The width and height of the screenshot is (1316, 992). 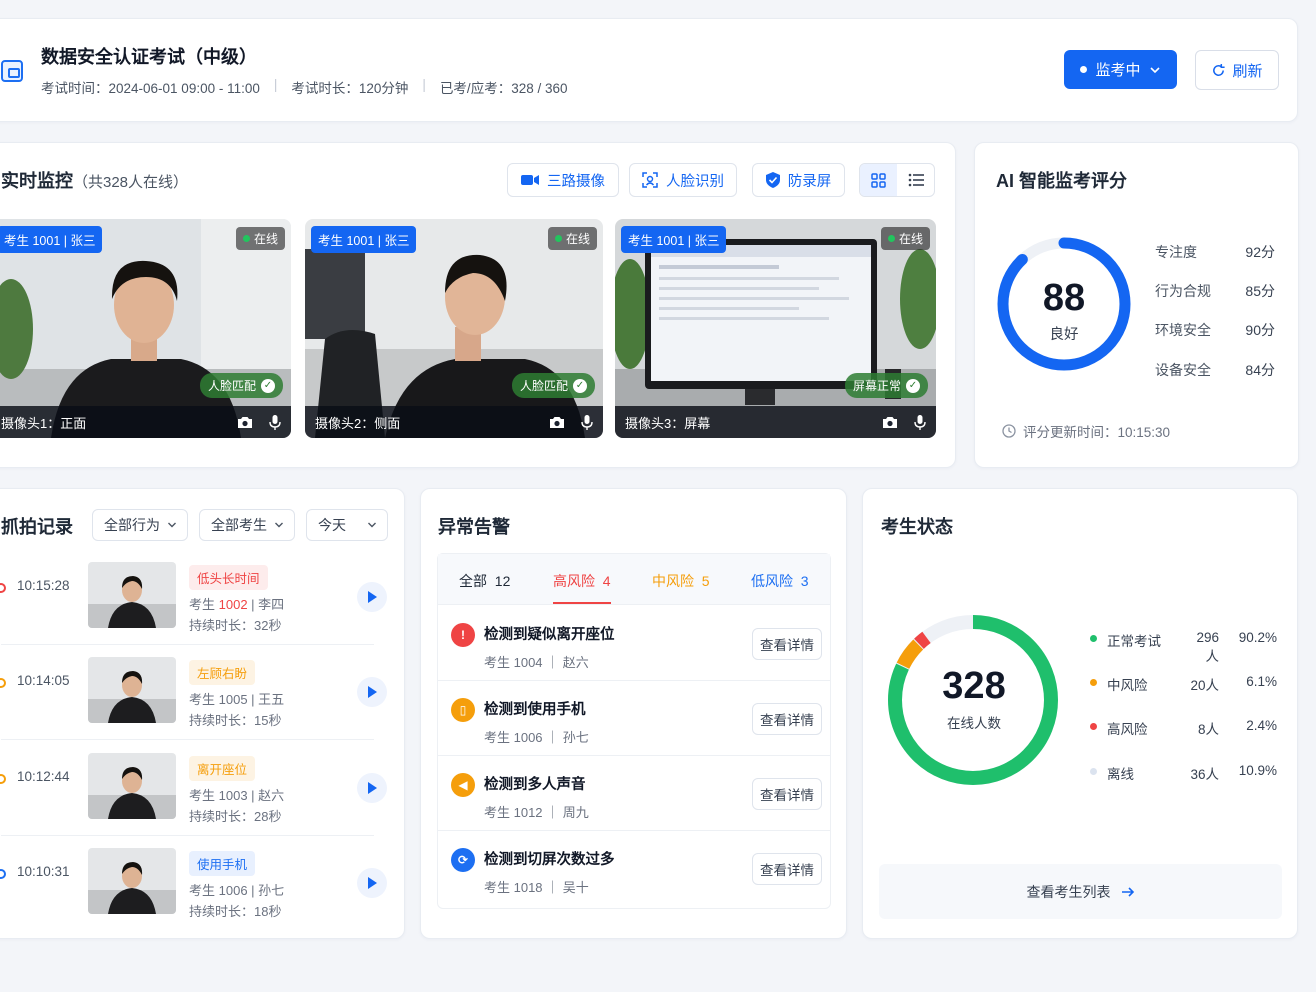 I want to click on tab-low-risk: 低风险 3, so click(x=780, y=581).